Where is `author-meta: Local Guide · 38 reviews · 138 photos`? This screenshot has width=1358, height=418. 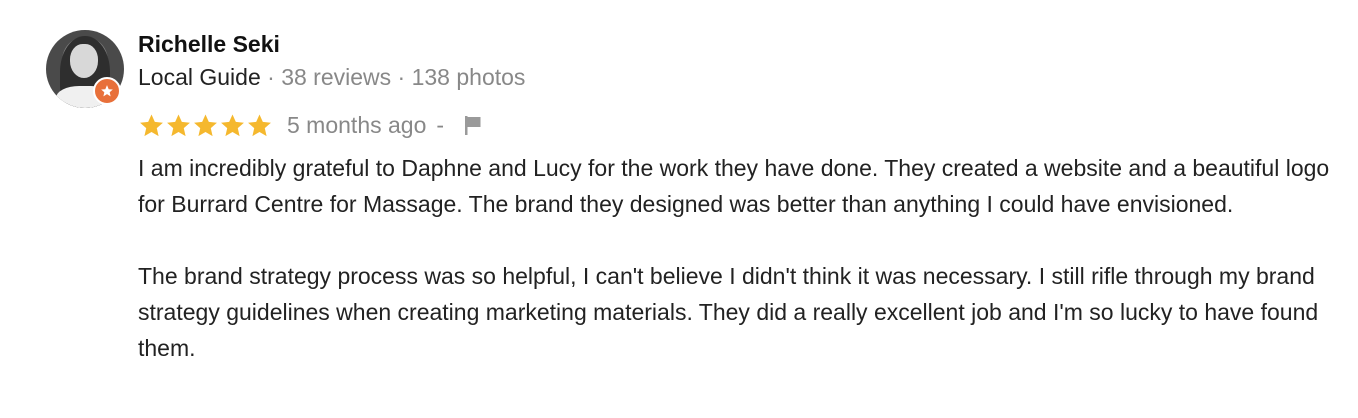
author-meta: Local Guide · 38 reviews · 138 photos is located at coordinates (331, 77).